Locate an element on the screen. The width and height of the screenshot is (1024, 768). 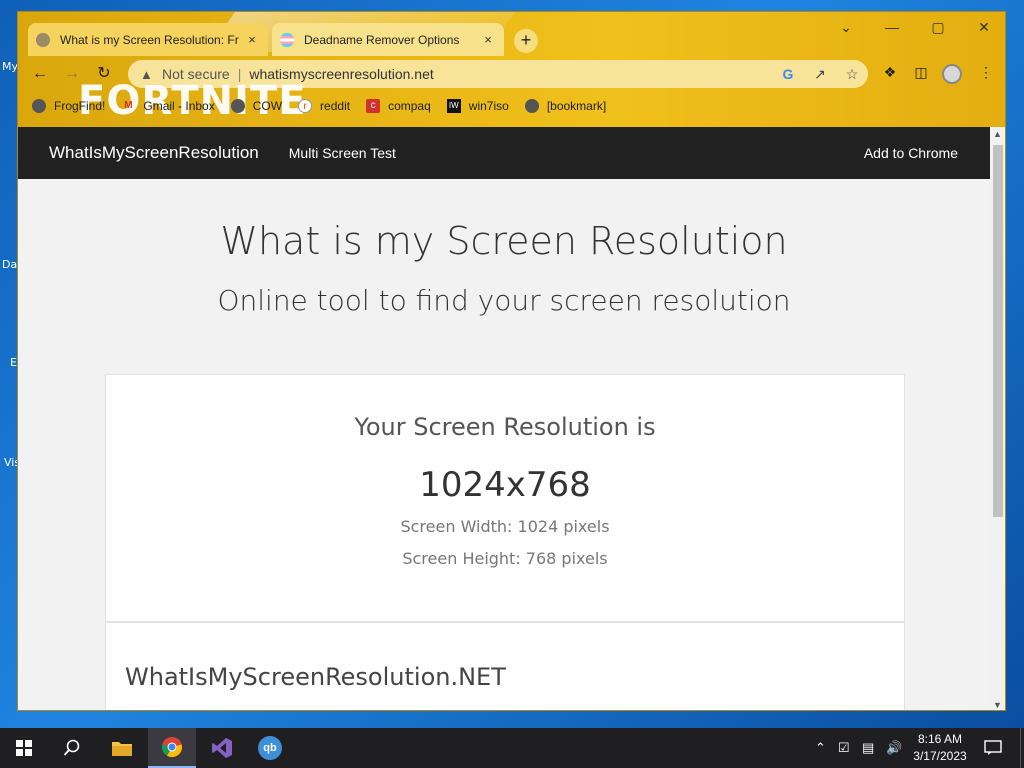
bookmark-compaq: c compaq is located at coordinates (398, 106).